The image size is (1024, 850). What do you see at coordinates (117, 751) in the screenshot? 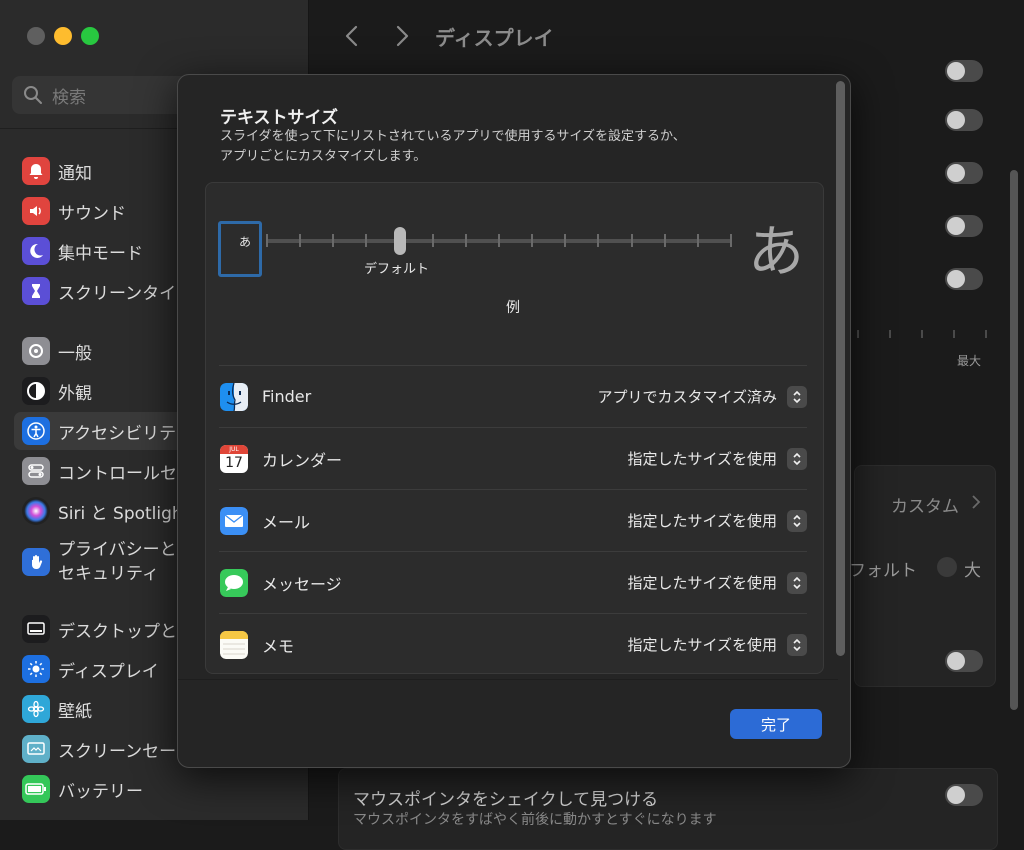
I see `sidebar-item-label: スクリーンセー` at bounding box center [117, 751].